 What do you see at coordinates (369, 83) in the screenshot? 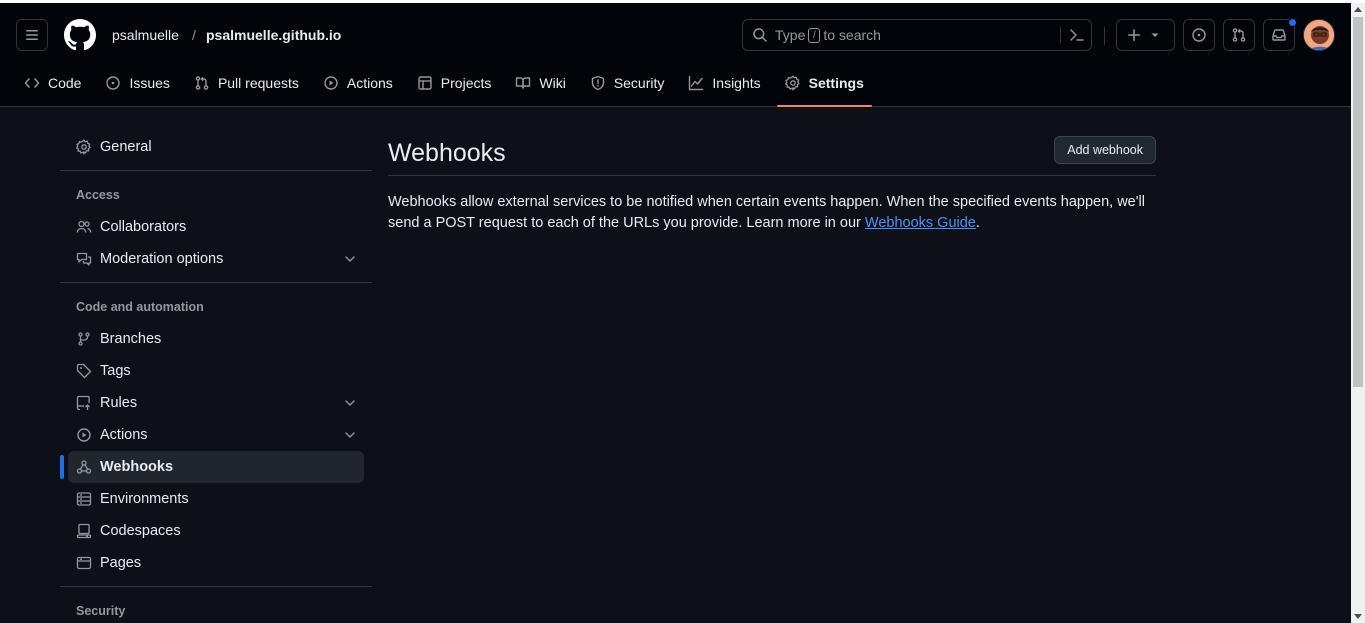
I see `tab-actions-label: Actions` at bounding box center [369, 83].